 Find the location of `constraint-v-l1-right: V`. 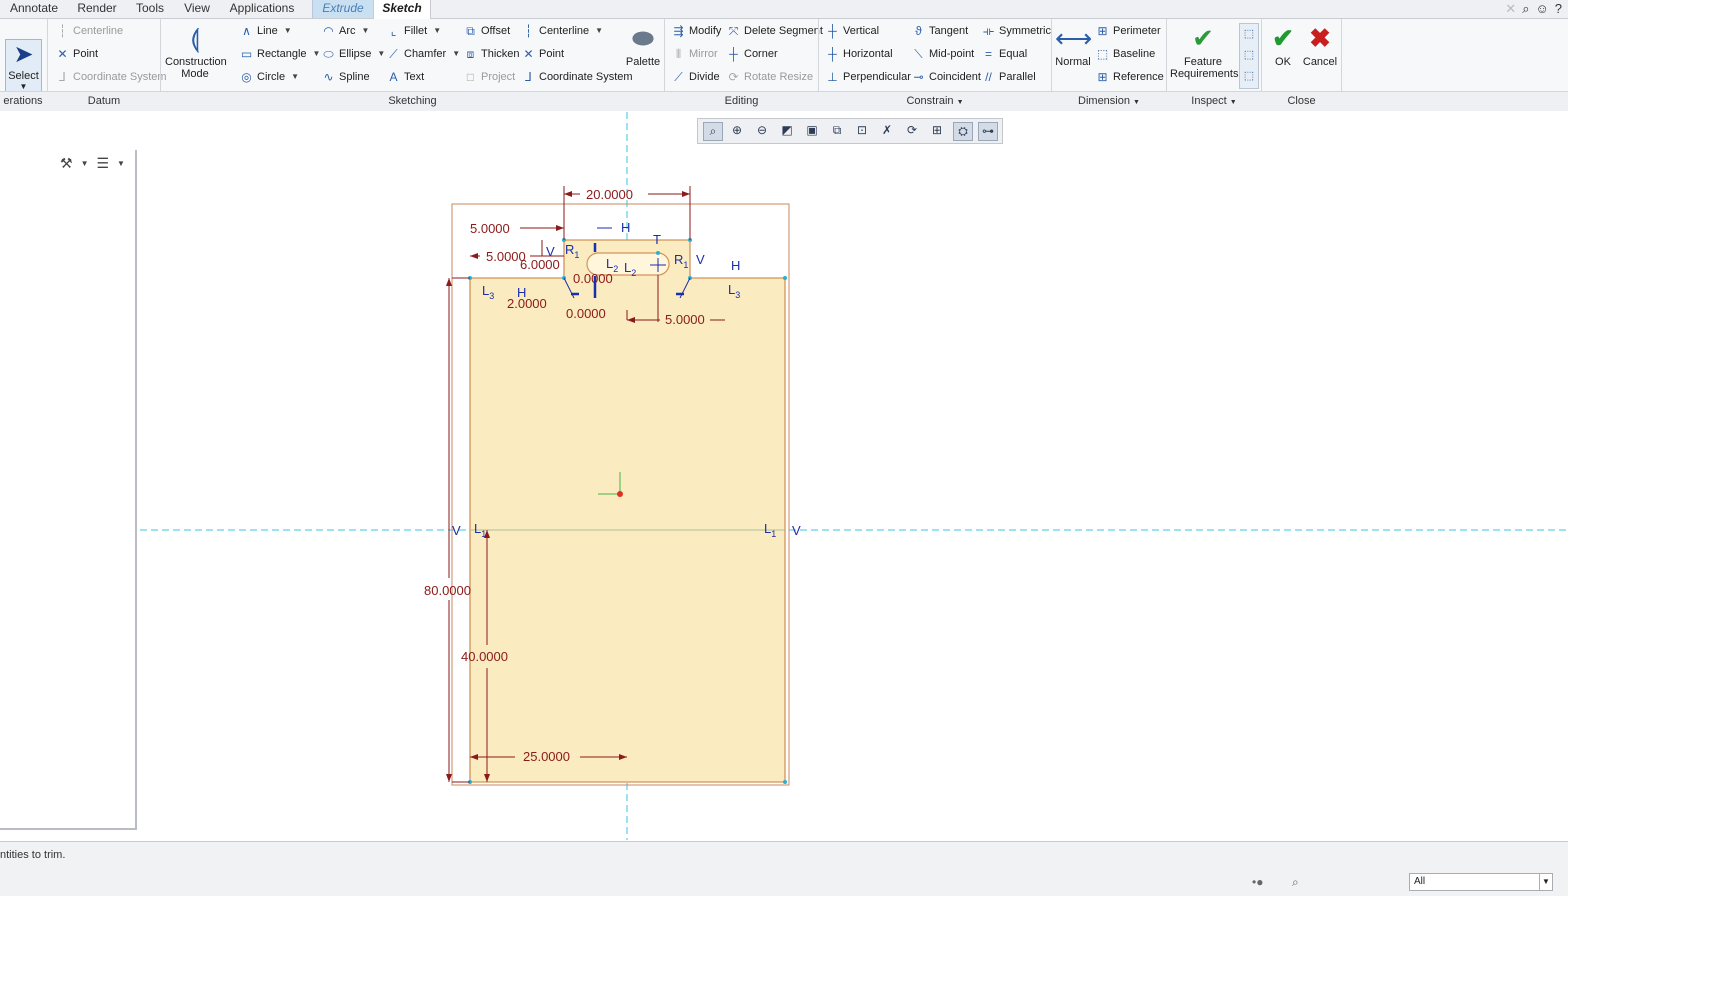

constraint-v-l1-right: V is located at coordinates (796, 530).